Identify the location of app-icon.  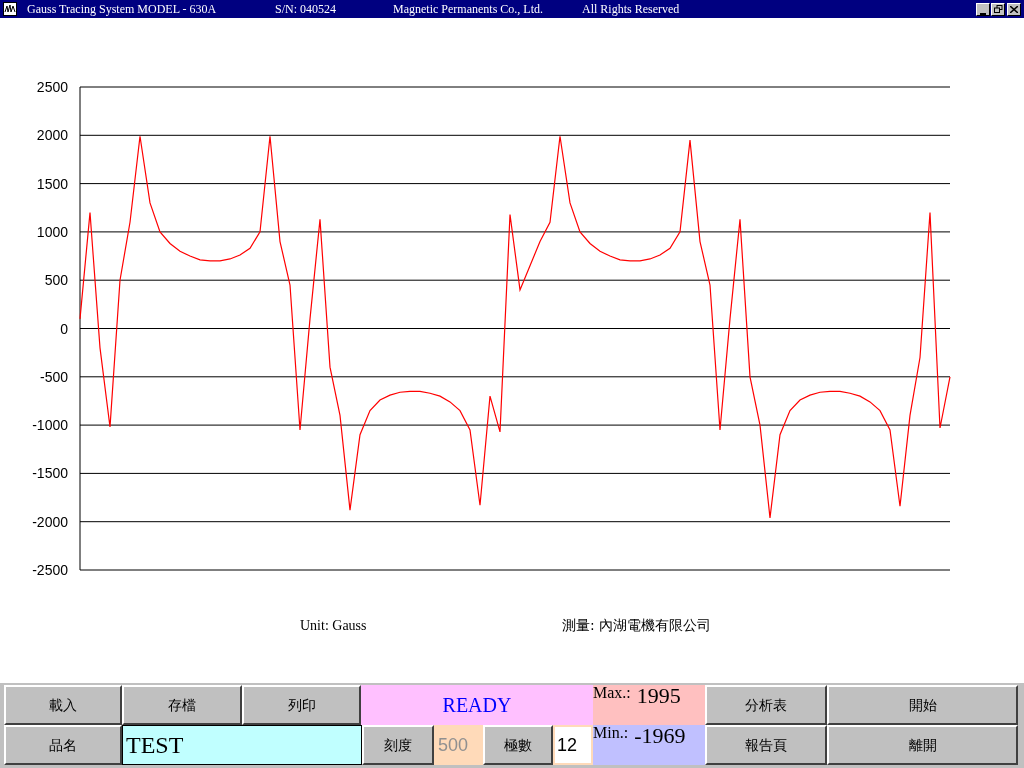
(10, 9).